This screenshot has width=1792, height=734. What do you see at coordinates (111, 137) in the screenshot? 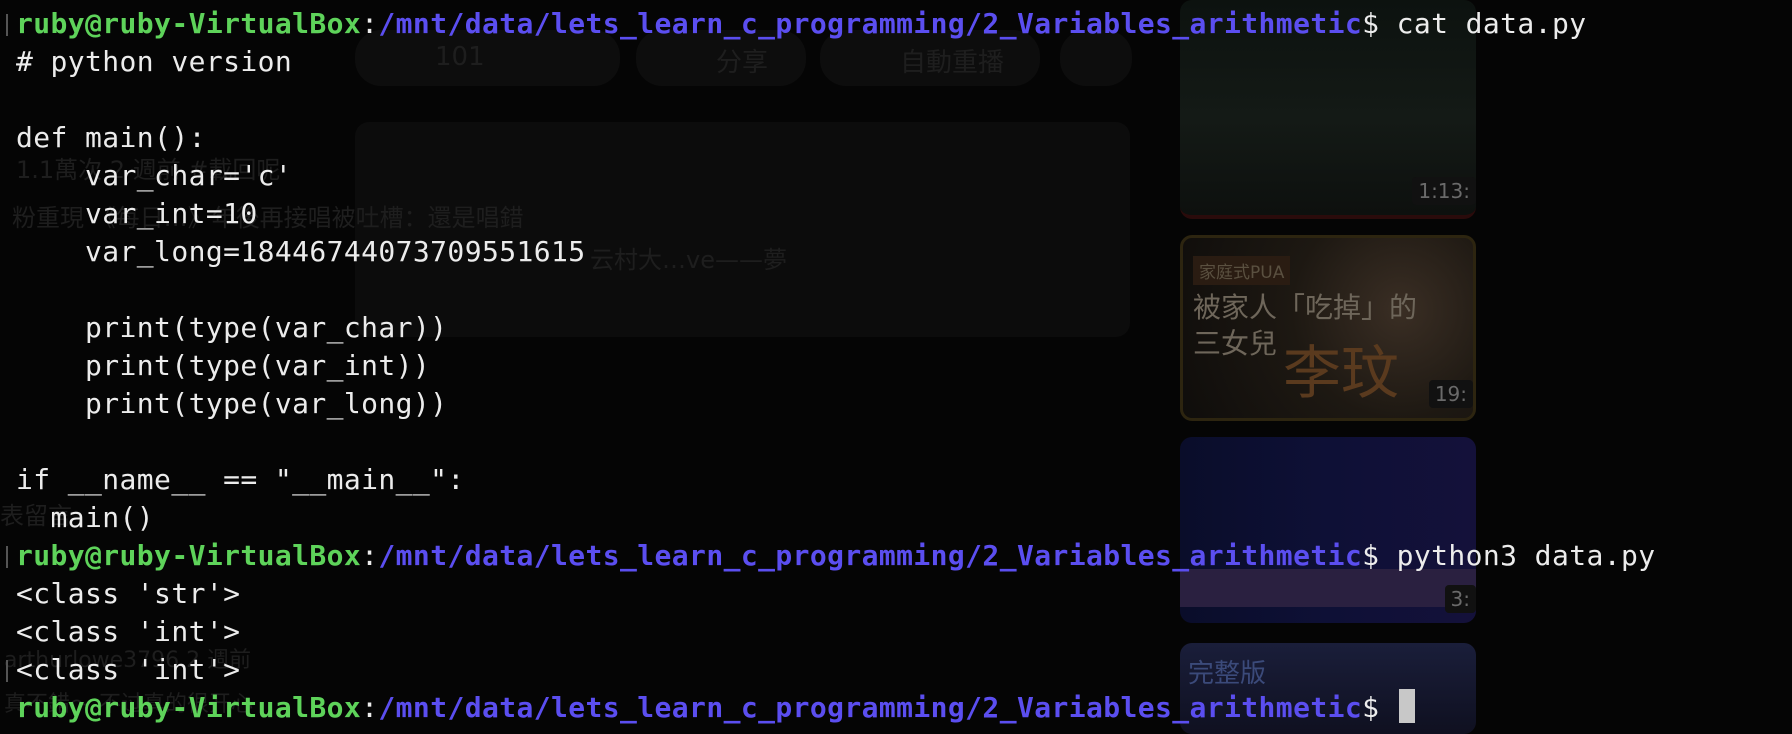
I see `file-line: def main():` at bounding box center [111, 137].